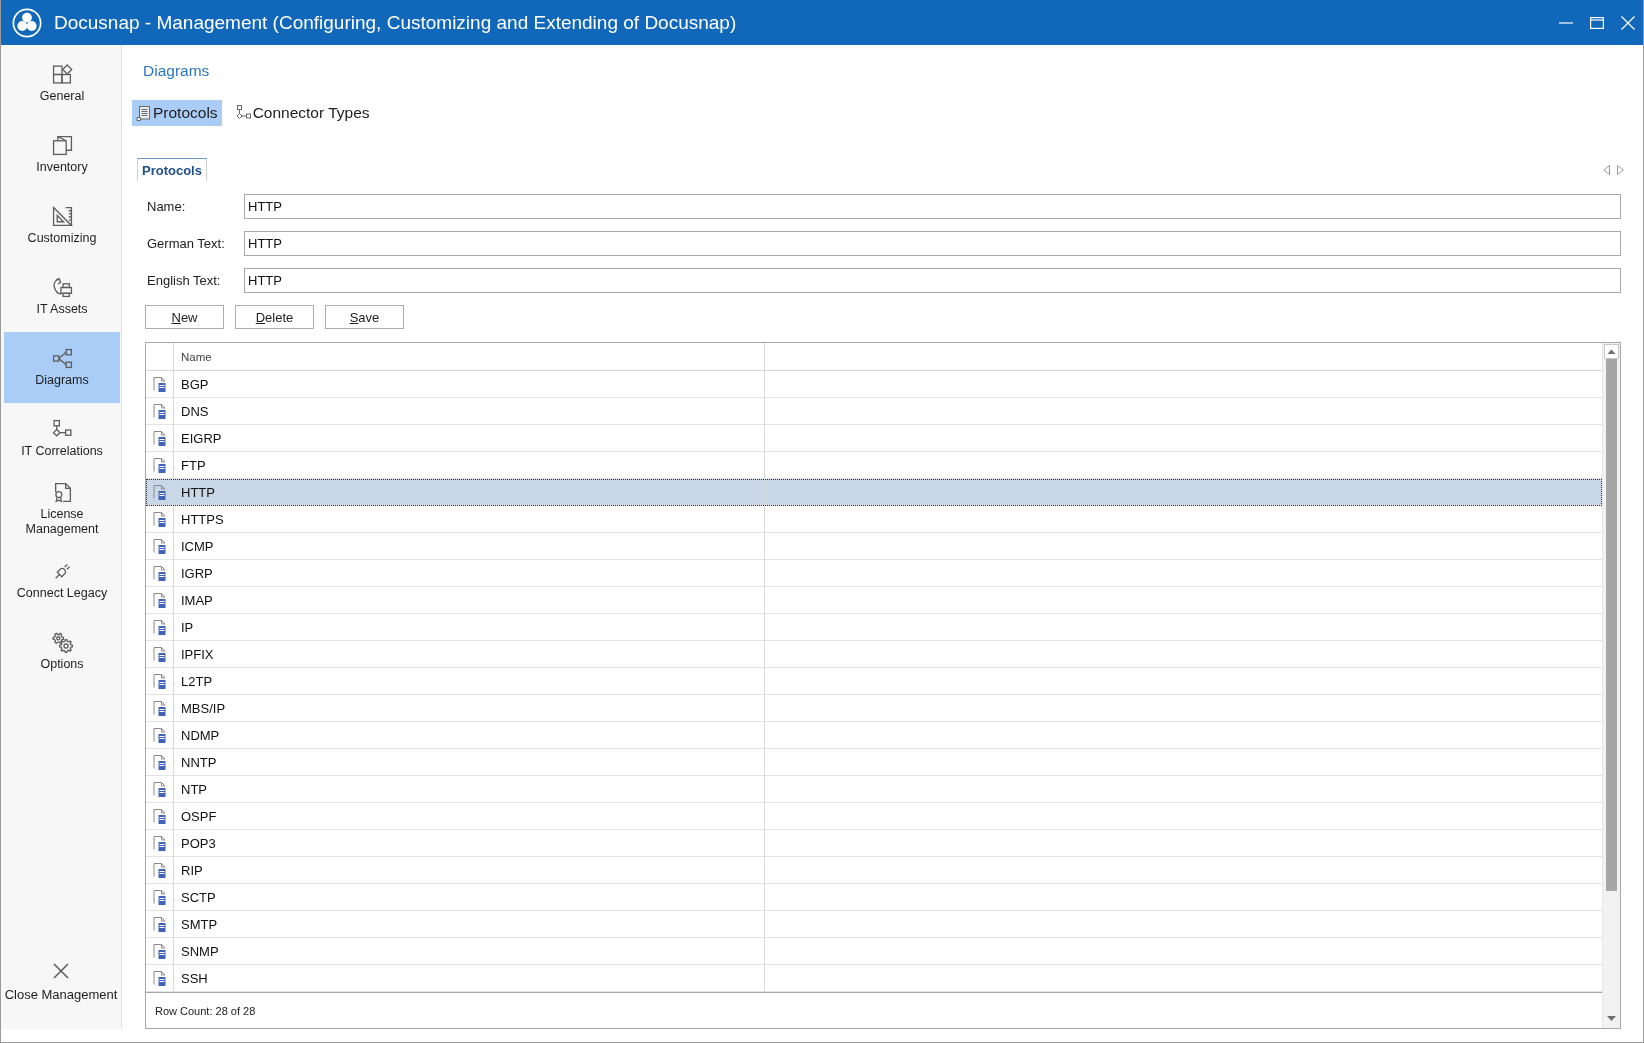 The image size is (1644, 1043). What do you see at coordinates (874, 735) in the screenshot?
I see `table-row: NDMP` at bounding box center [874, 735].